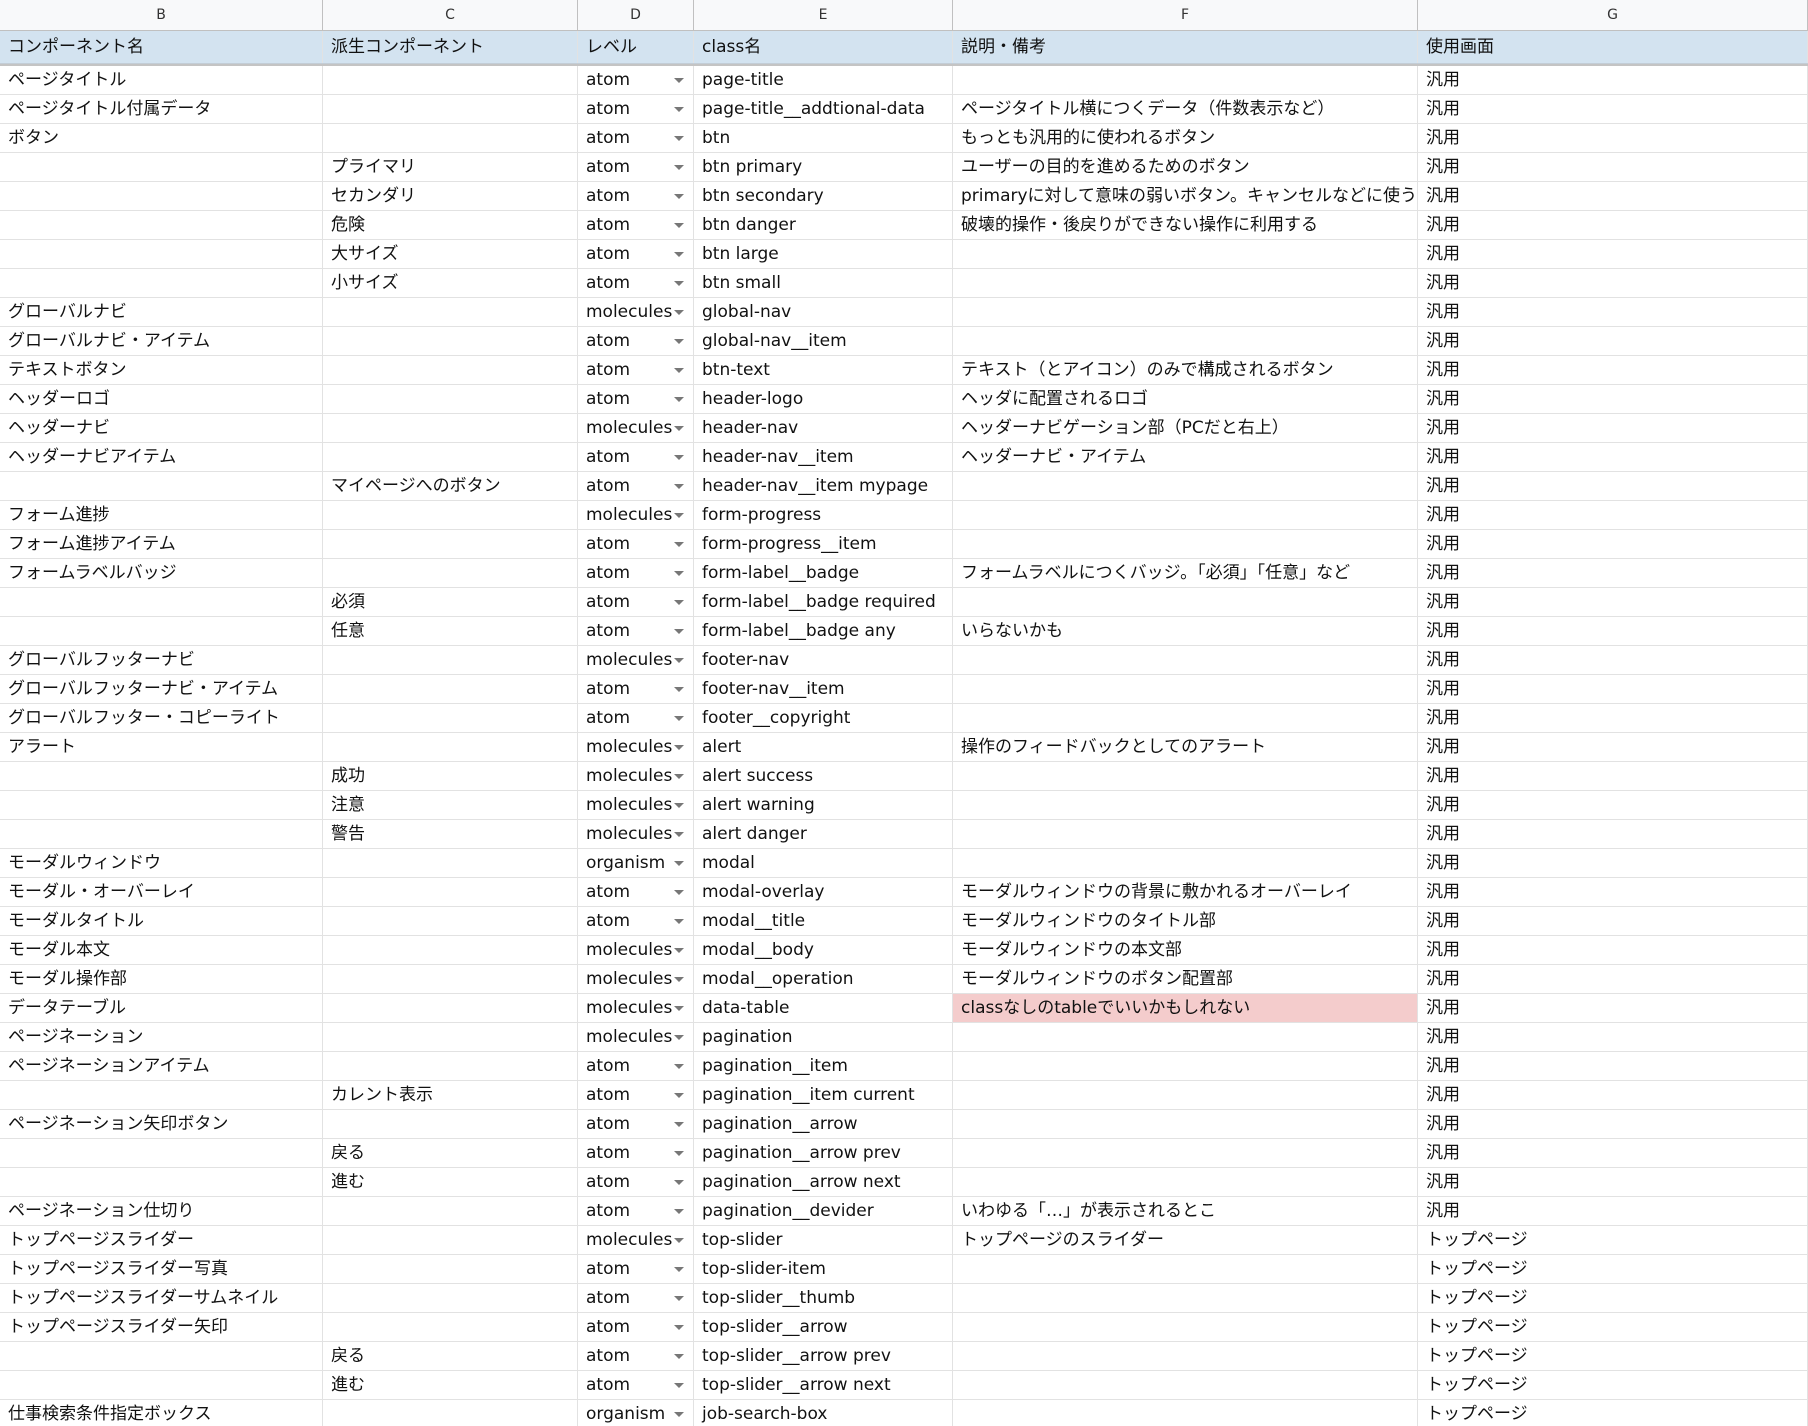 The image size is (1808, 1426). What do you see at coordinates (823, 834) in the screenshot?
I see `class-name-cell: alert danger` at bounding box center [823, 834].